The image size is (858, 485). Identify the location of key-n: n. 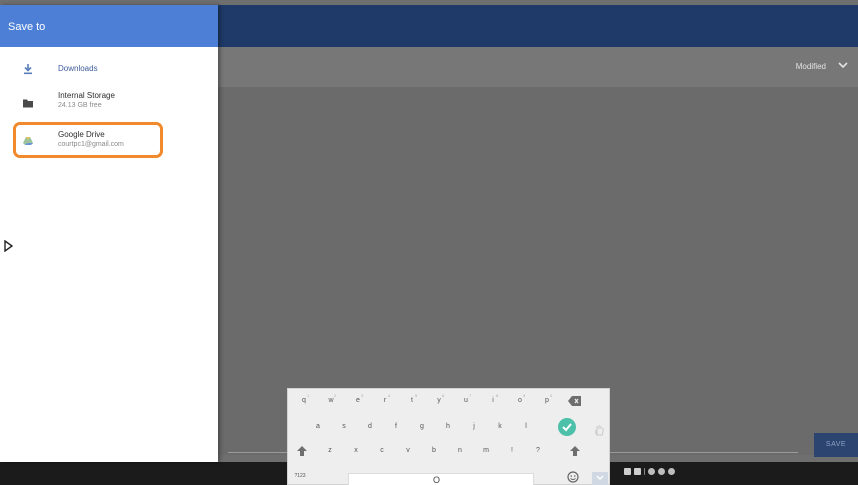
(460, 450).